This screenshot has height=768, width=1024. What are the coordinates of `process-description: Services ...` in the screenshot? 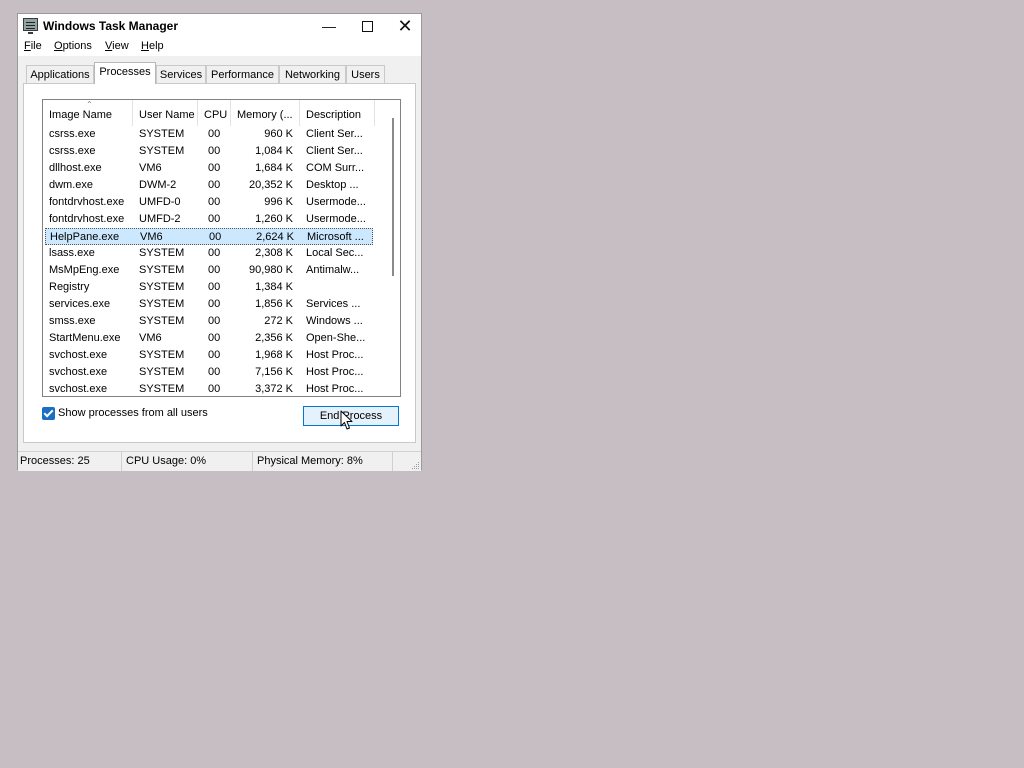 It's located at (333, 304).